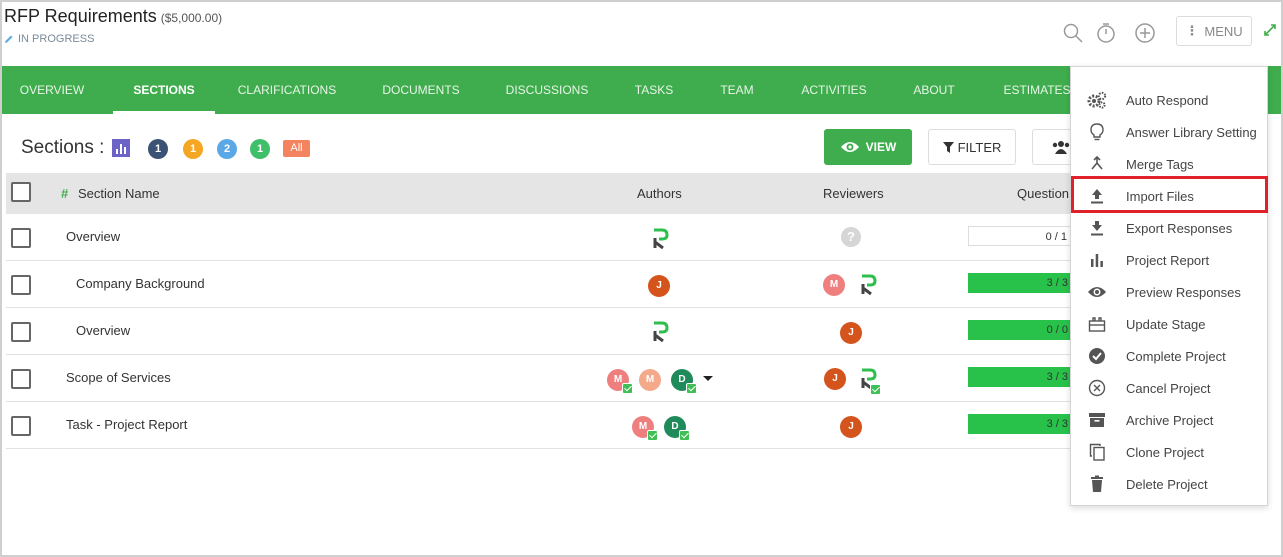 The image size is (1283, 557). What do you see at coordinates (542, 378) in the screenshot?
I see `table-row: Scope of Services M M D J 3 / 3` at bounding box center [542, 378].